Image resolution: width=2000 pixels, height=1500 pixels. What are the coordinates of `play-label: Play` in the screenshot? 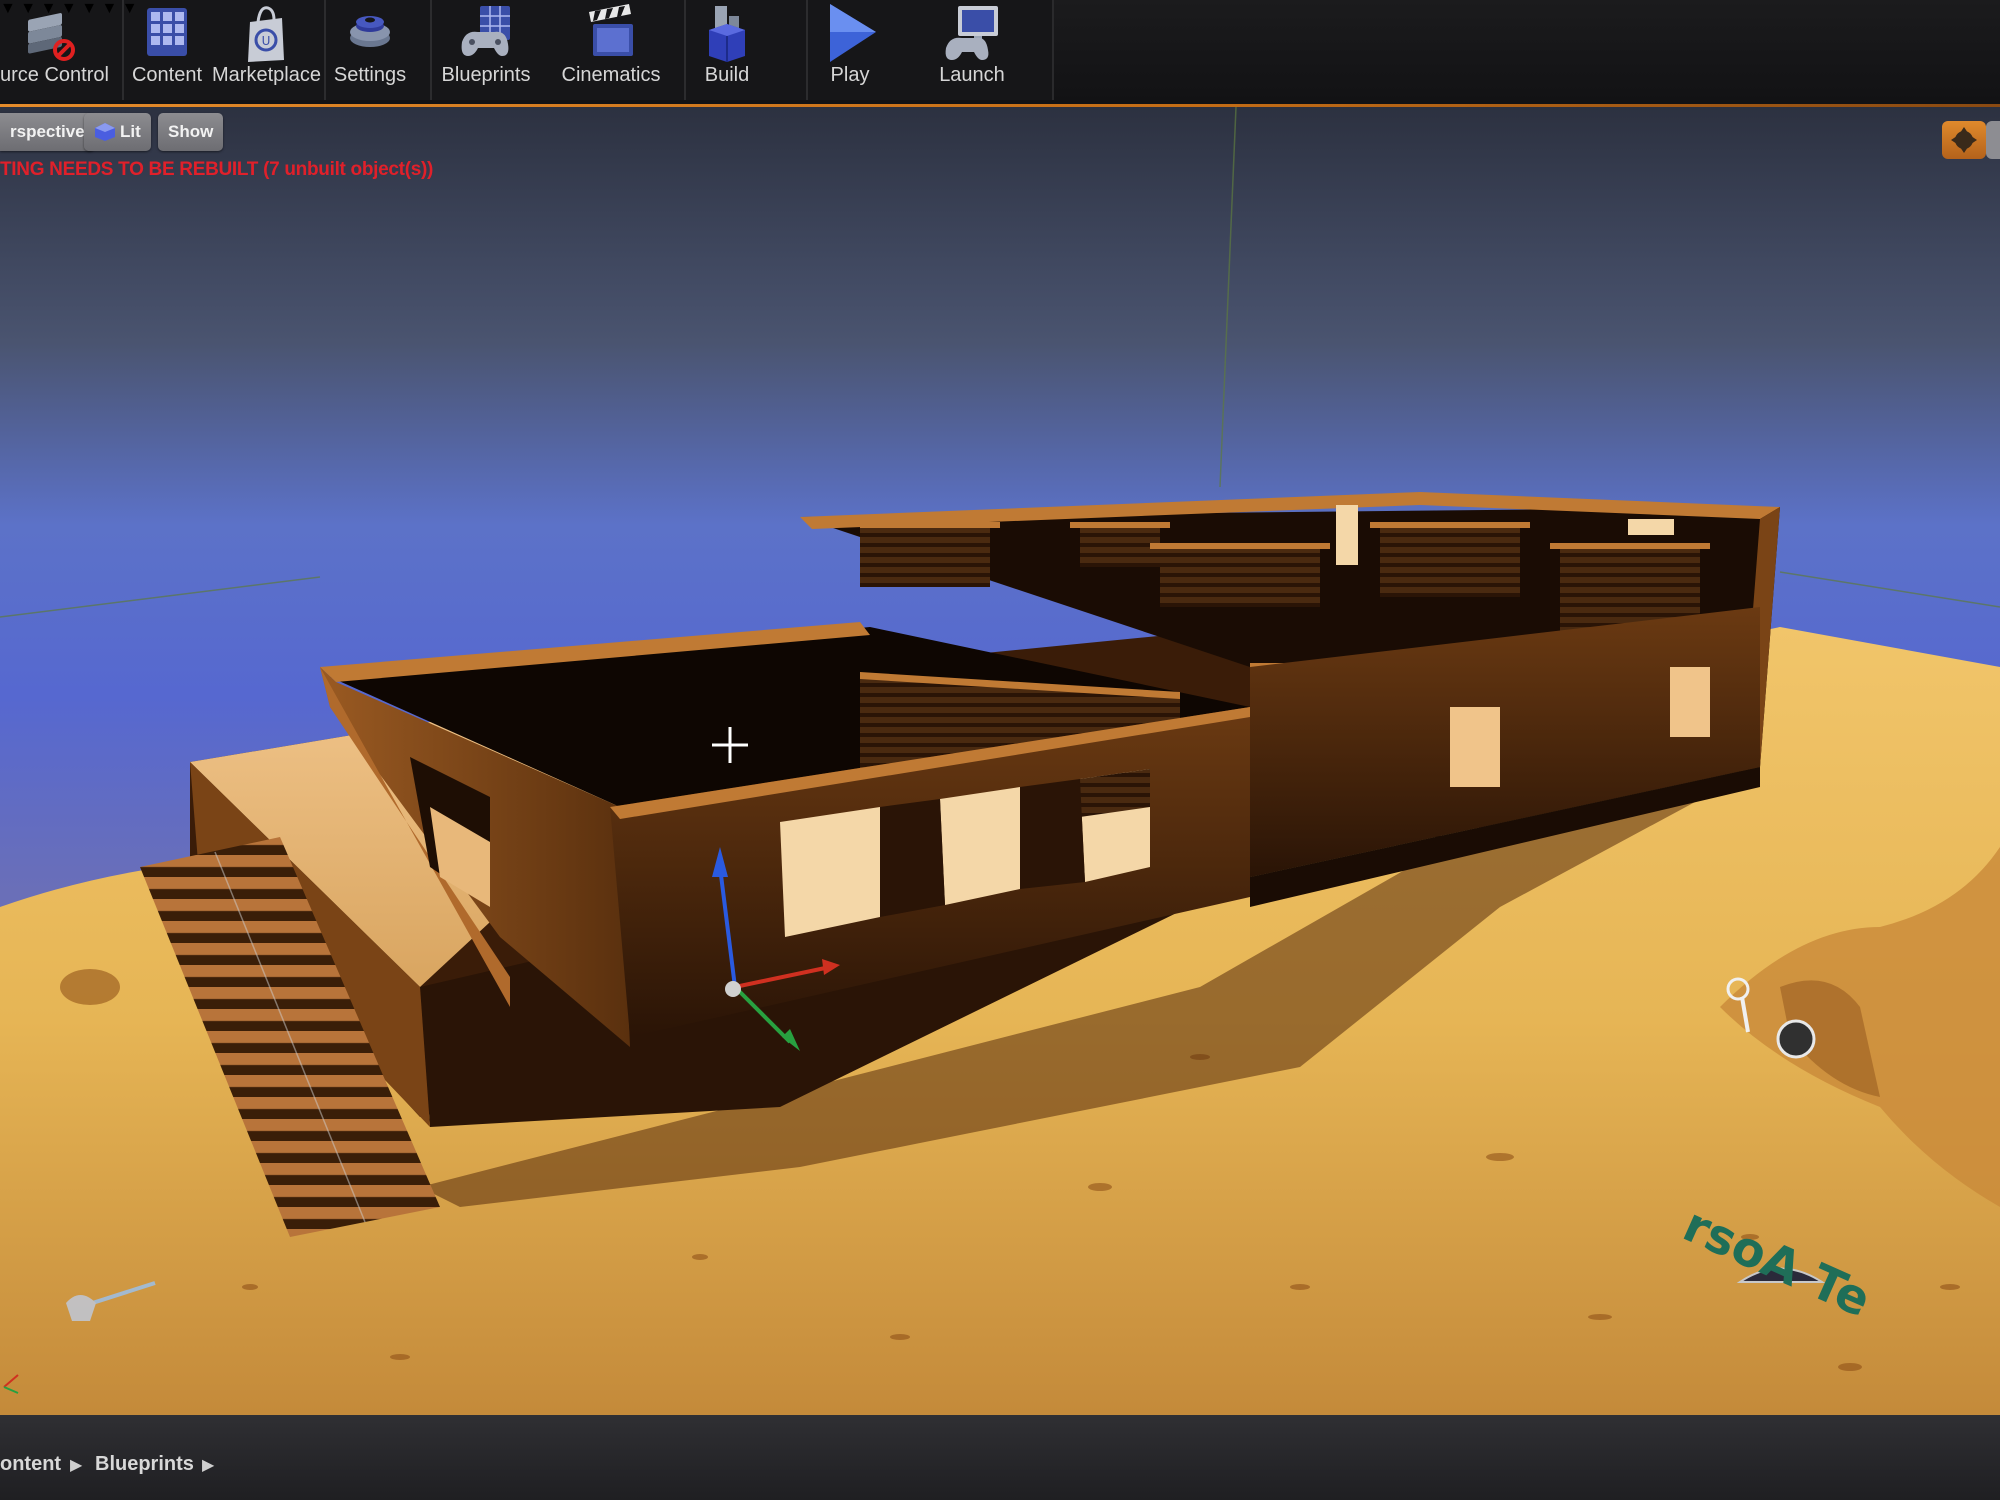 It's located at (850, 75).